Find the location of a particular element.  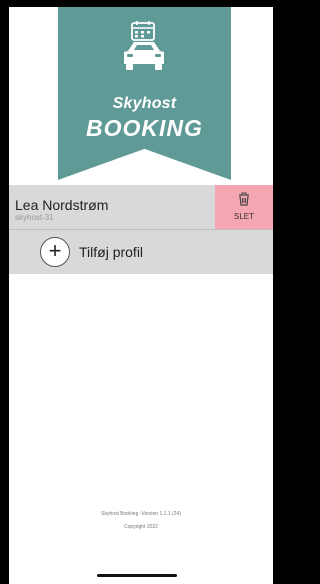

brand-subtitle: BOOKING is located at coordinates (144, 128).